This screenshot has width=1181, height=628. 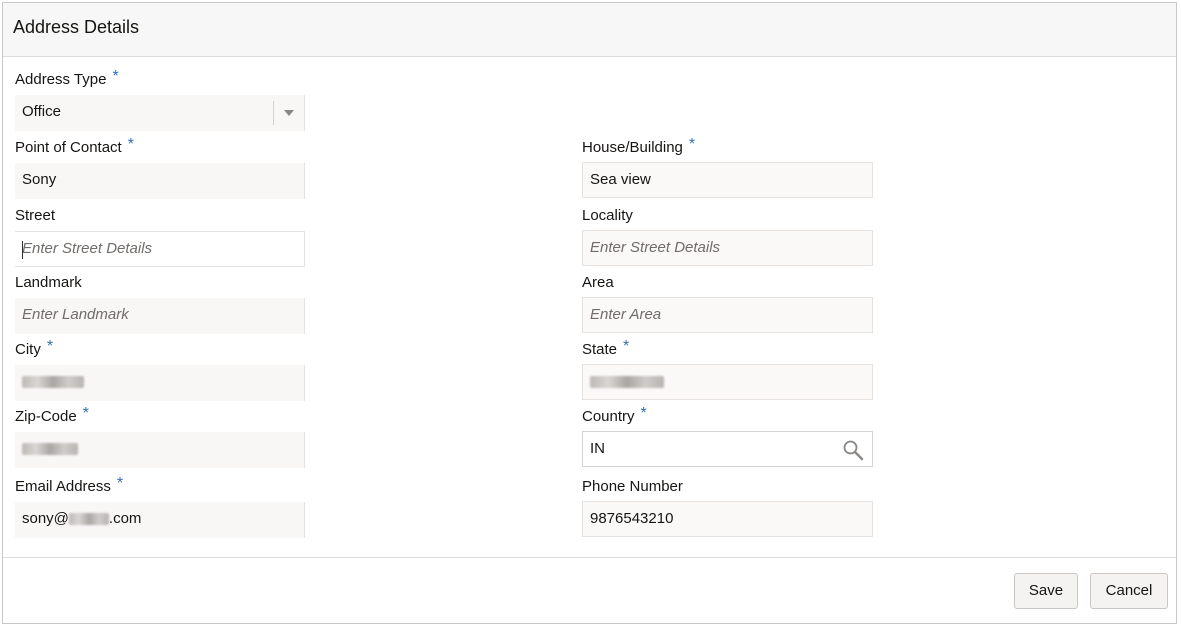 What do you see at coordinates (87, 248) in the screenshot?
I see `street-placeholder: Enter Street Details` at bounding box center [87, 248].